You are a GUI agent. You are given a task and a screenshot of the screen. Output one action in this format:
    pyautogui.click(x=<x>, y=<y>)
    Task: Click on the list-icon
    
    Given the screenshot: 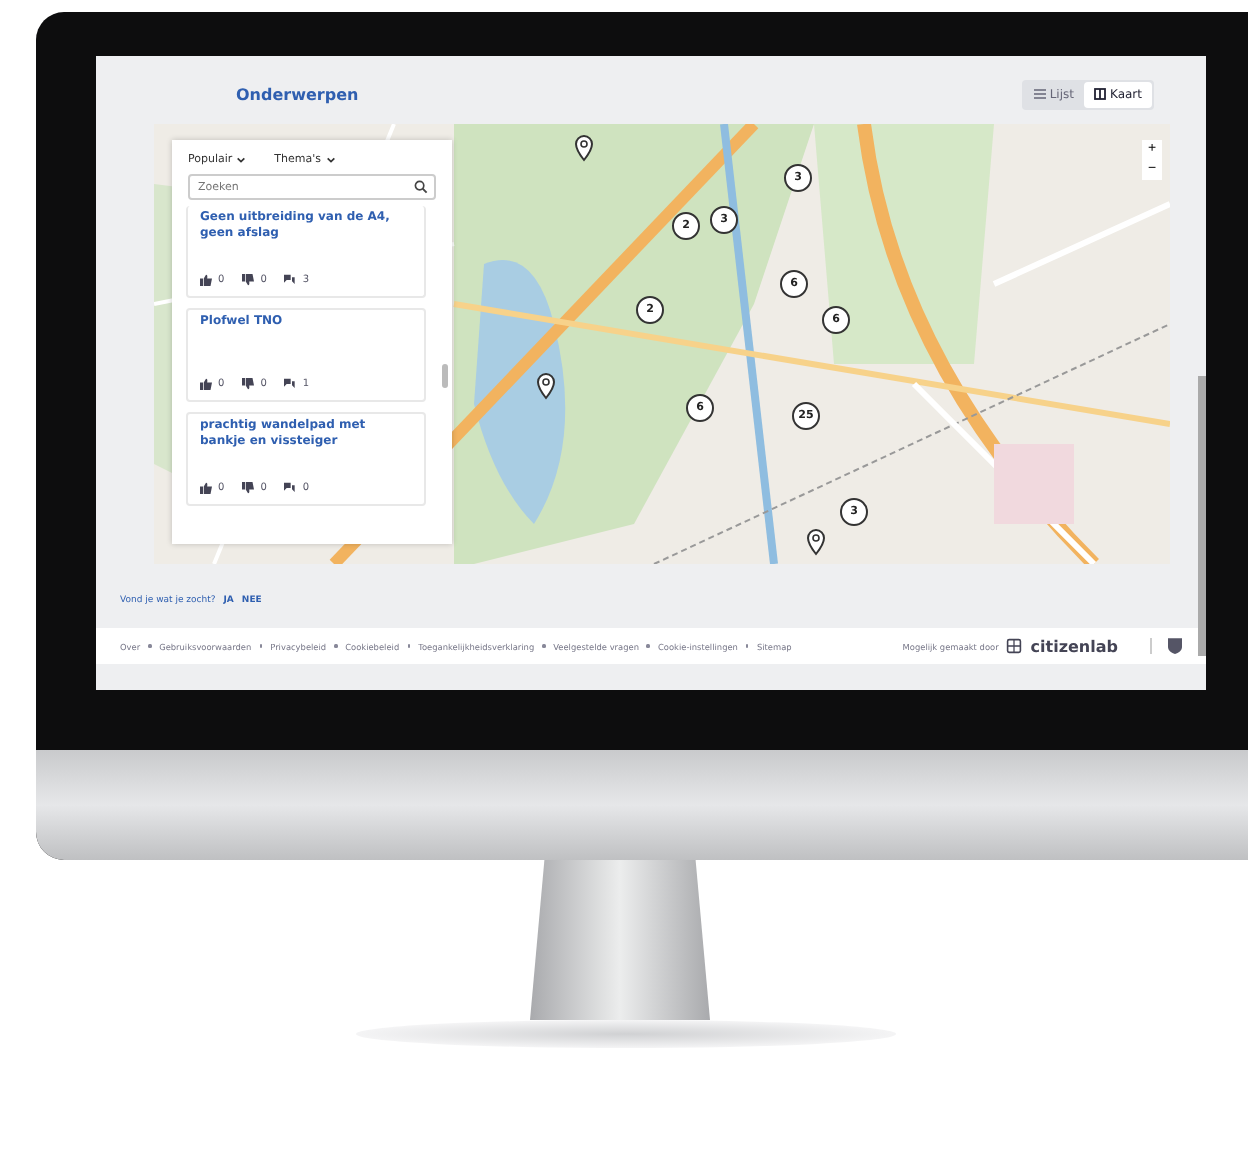 What is the action you would take?
    pyautogui.click(x=1039, y=94)
    